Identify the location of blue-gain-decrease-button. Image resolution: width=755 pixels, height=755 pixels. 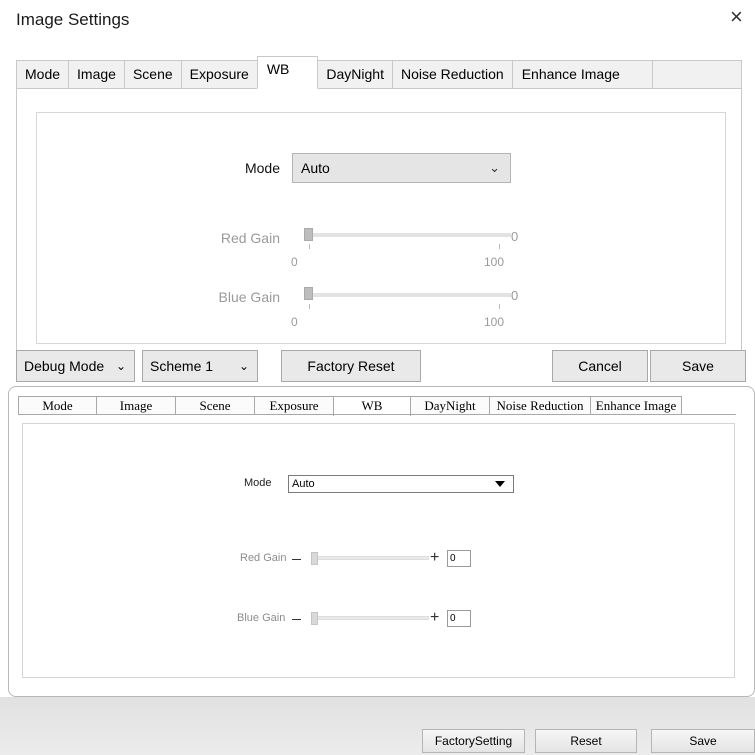
(296, 619).